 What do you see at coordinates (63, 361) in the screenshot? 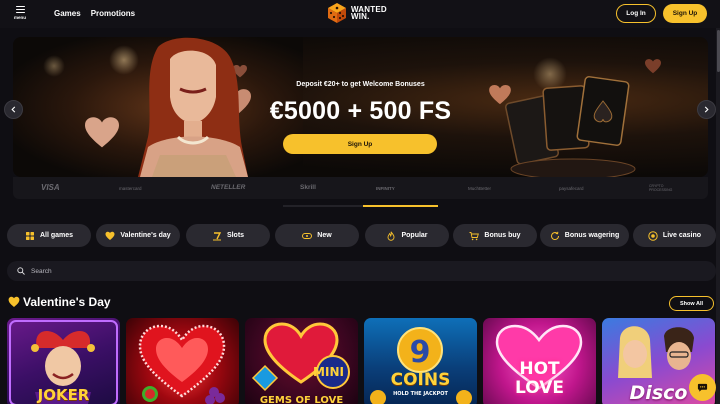
I see `game-tile-joker: JOKER` at bounding box center [63, 361].